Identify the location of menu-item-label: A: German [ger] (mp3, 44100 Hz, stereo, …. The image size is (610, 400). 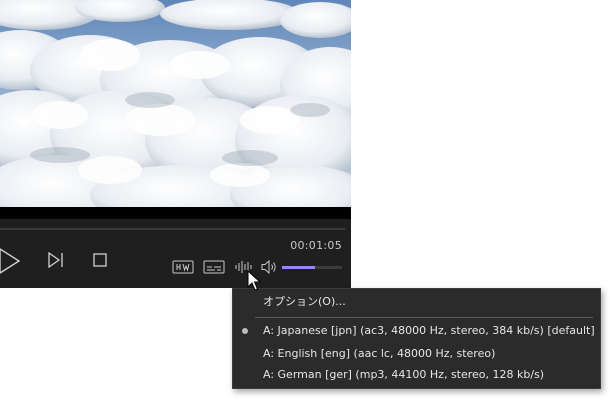
(404, 374).